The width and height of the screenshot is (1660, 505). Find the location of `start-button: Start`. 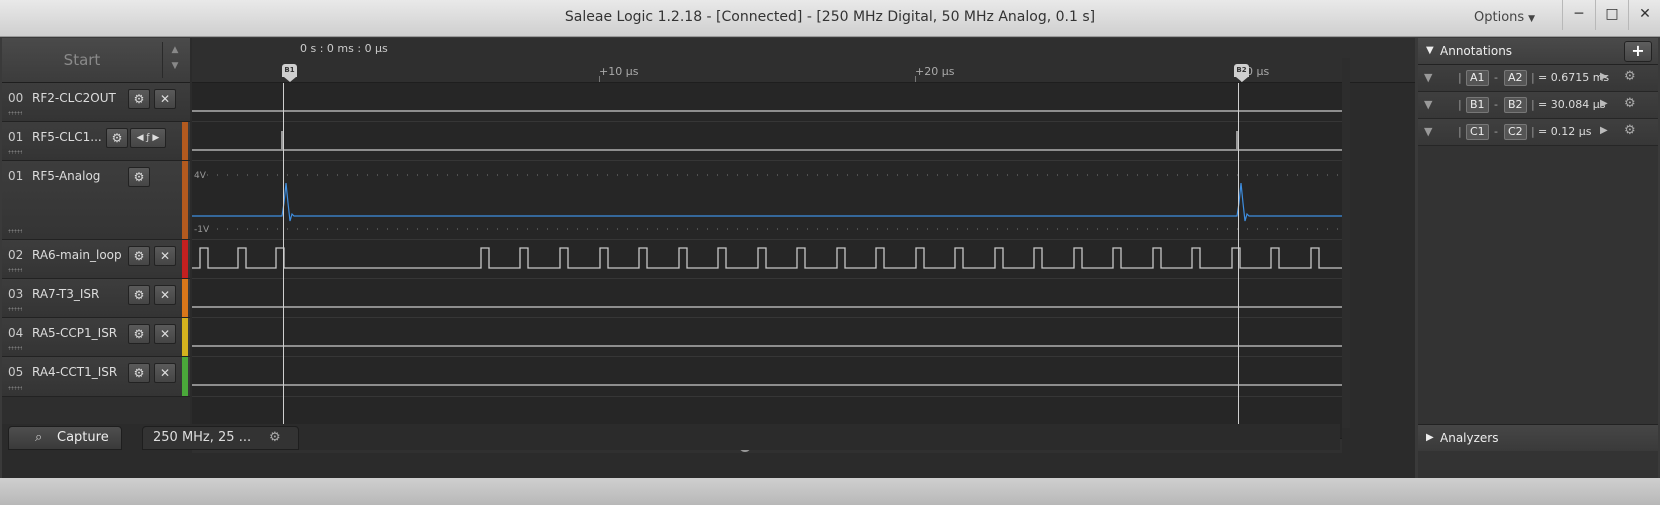

start-button: Start is located at coordinates (82, 60).